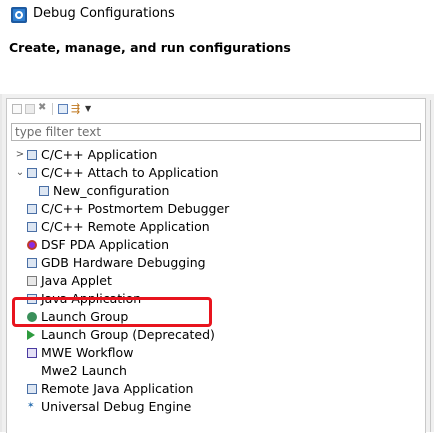  What do you see at coordinates (17, 109) in the screenshot?
I see `new-configuration-icon` at bounding box center [17, 109].